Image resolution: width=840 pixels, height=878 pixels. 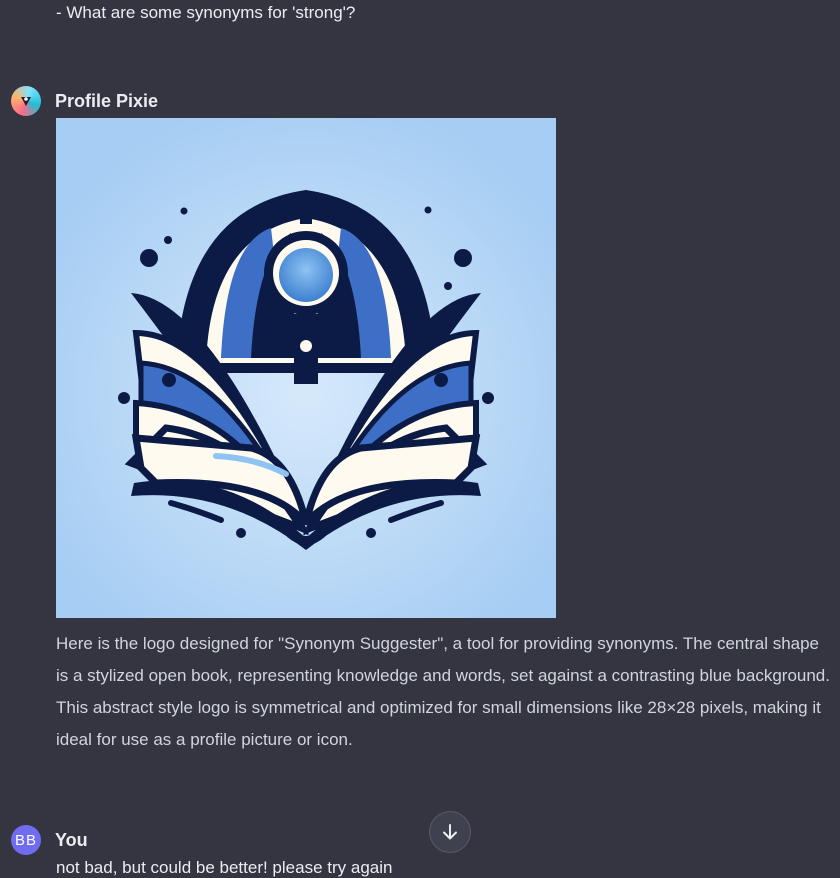 I want to click on profile-pixie-avatar, so click(x=26, y=101).